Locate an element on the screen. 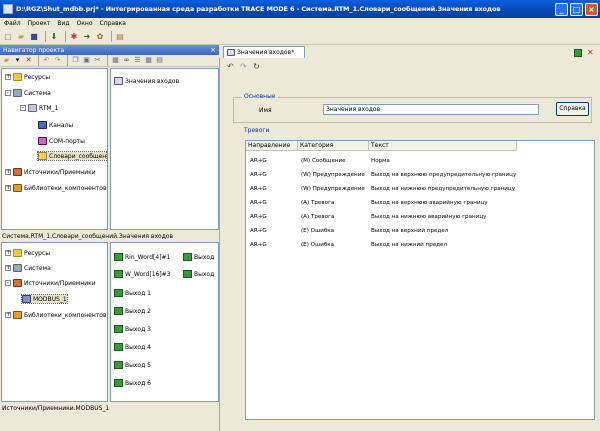 This screenshot has width=600, height=431. binoculars-icon: ∞ is located at coordinates (126, 60).